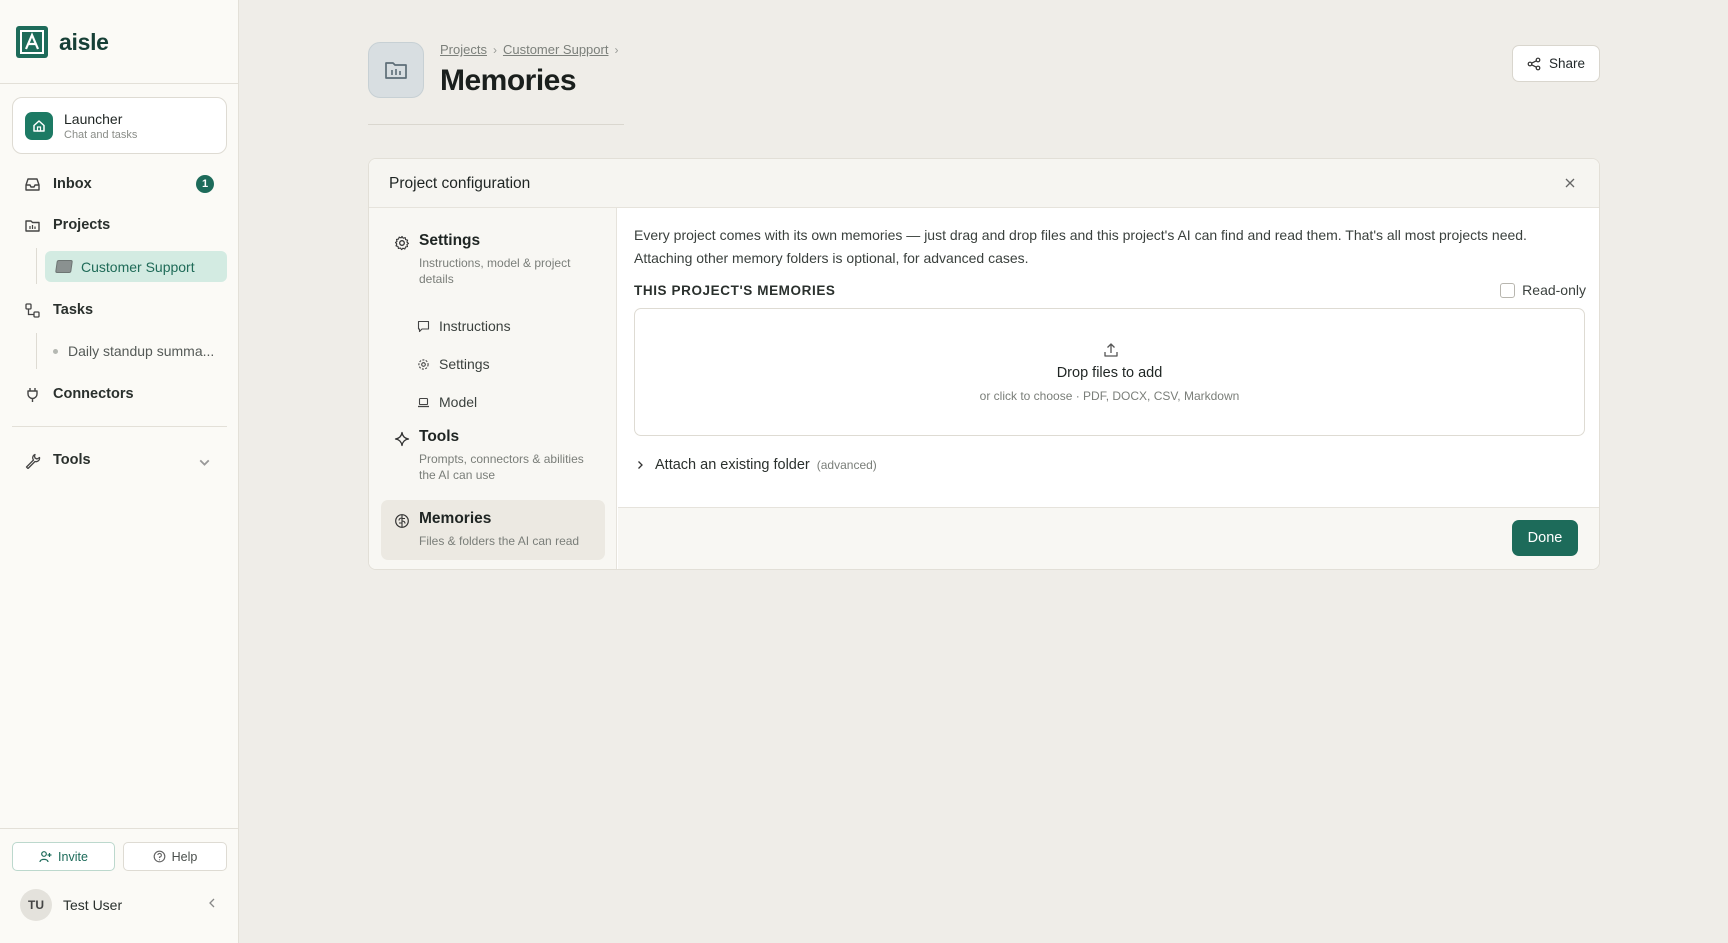  I want to click on tasks-icon, so click(32, 310).